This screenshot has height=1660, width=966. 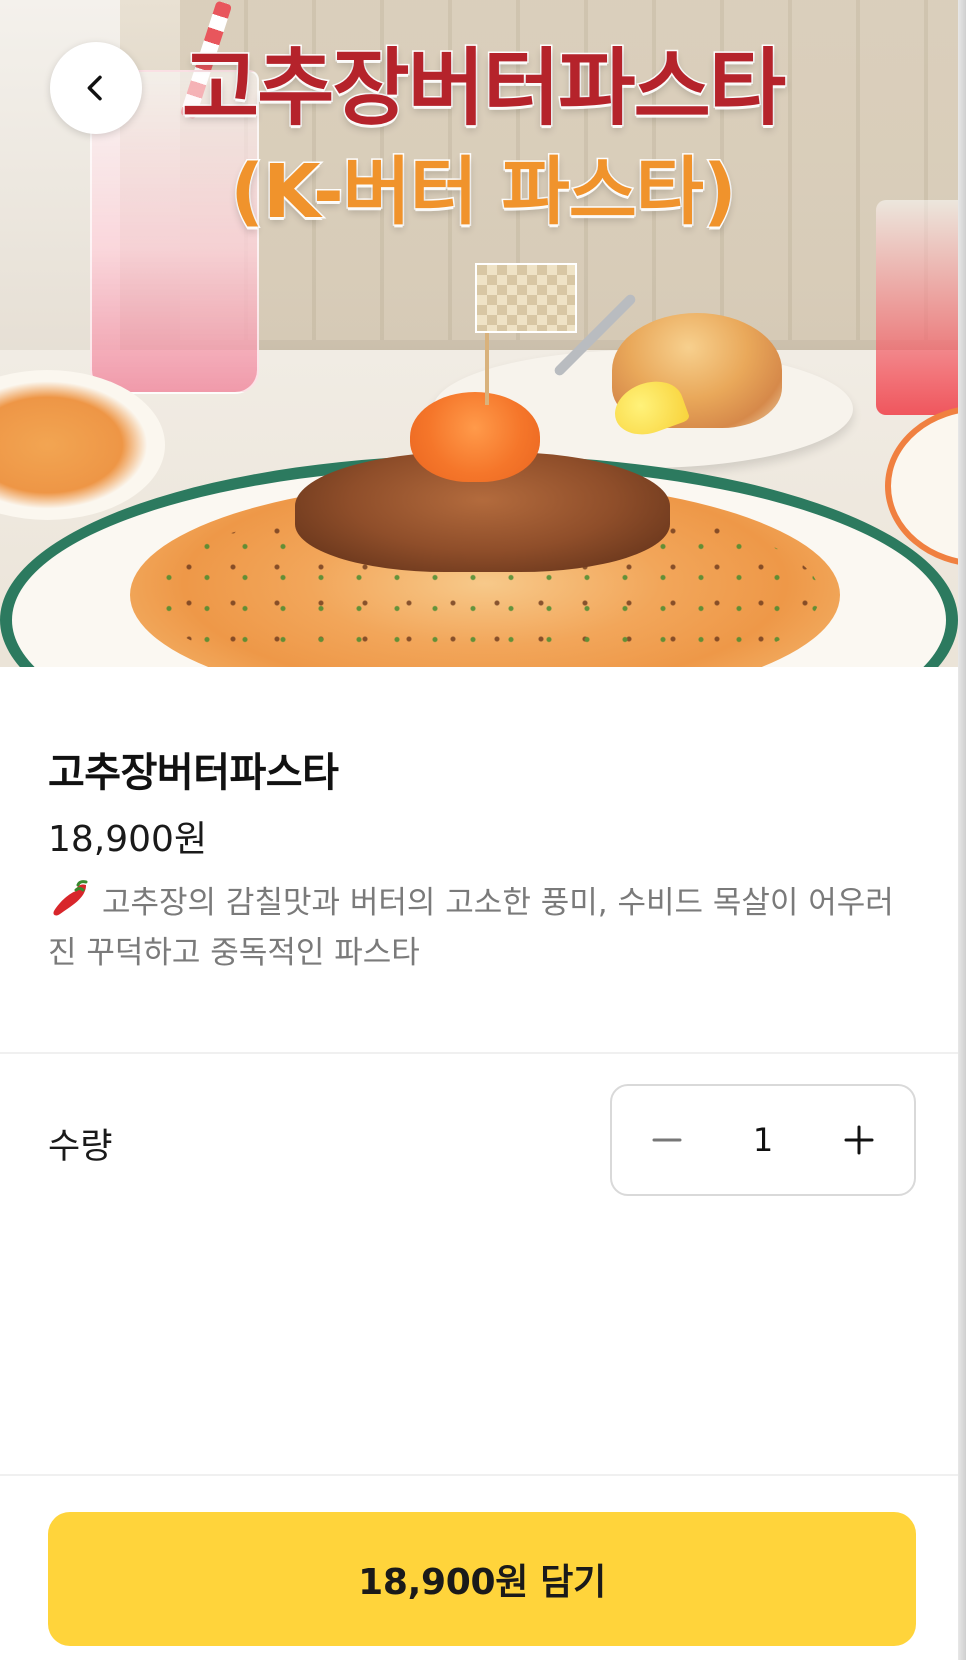 I want to click on scrollbar-edge, so click(x=962, y=830).